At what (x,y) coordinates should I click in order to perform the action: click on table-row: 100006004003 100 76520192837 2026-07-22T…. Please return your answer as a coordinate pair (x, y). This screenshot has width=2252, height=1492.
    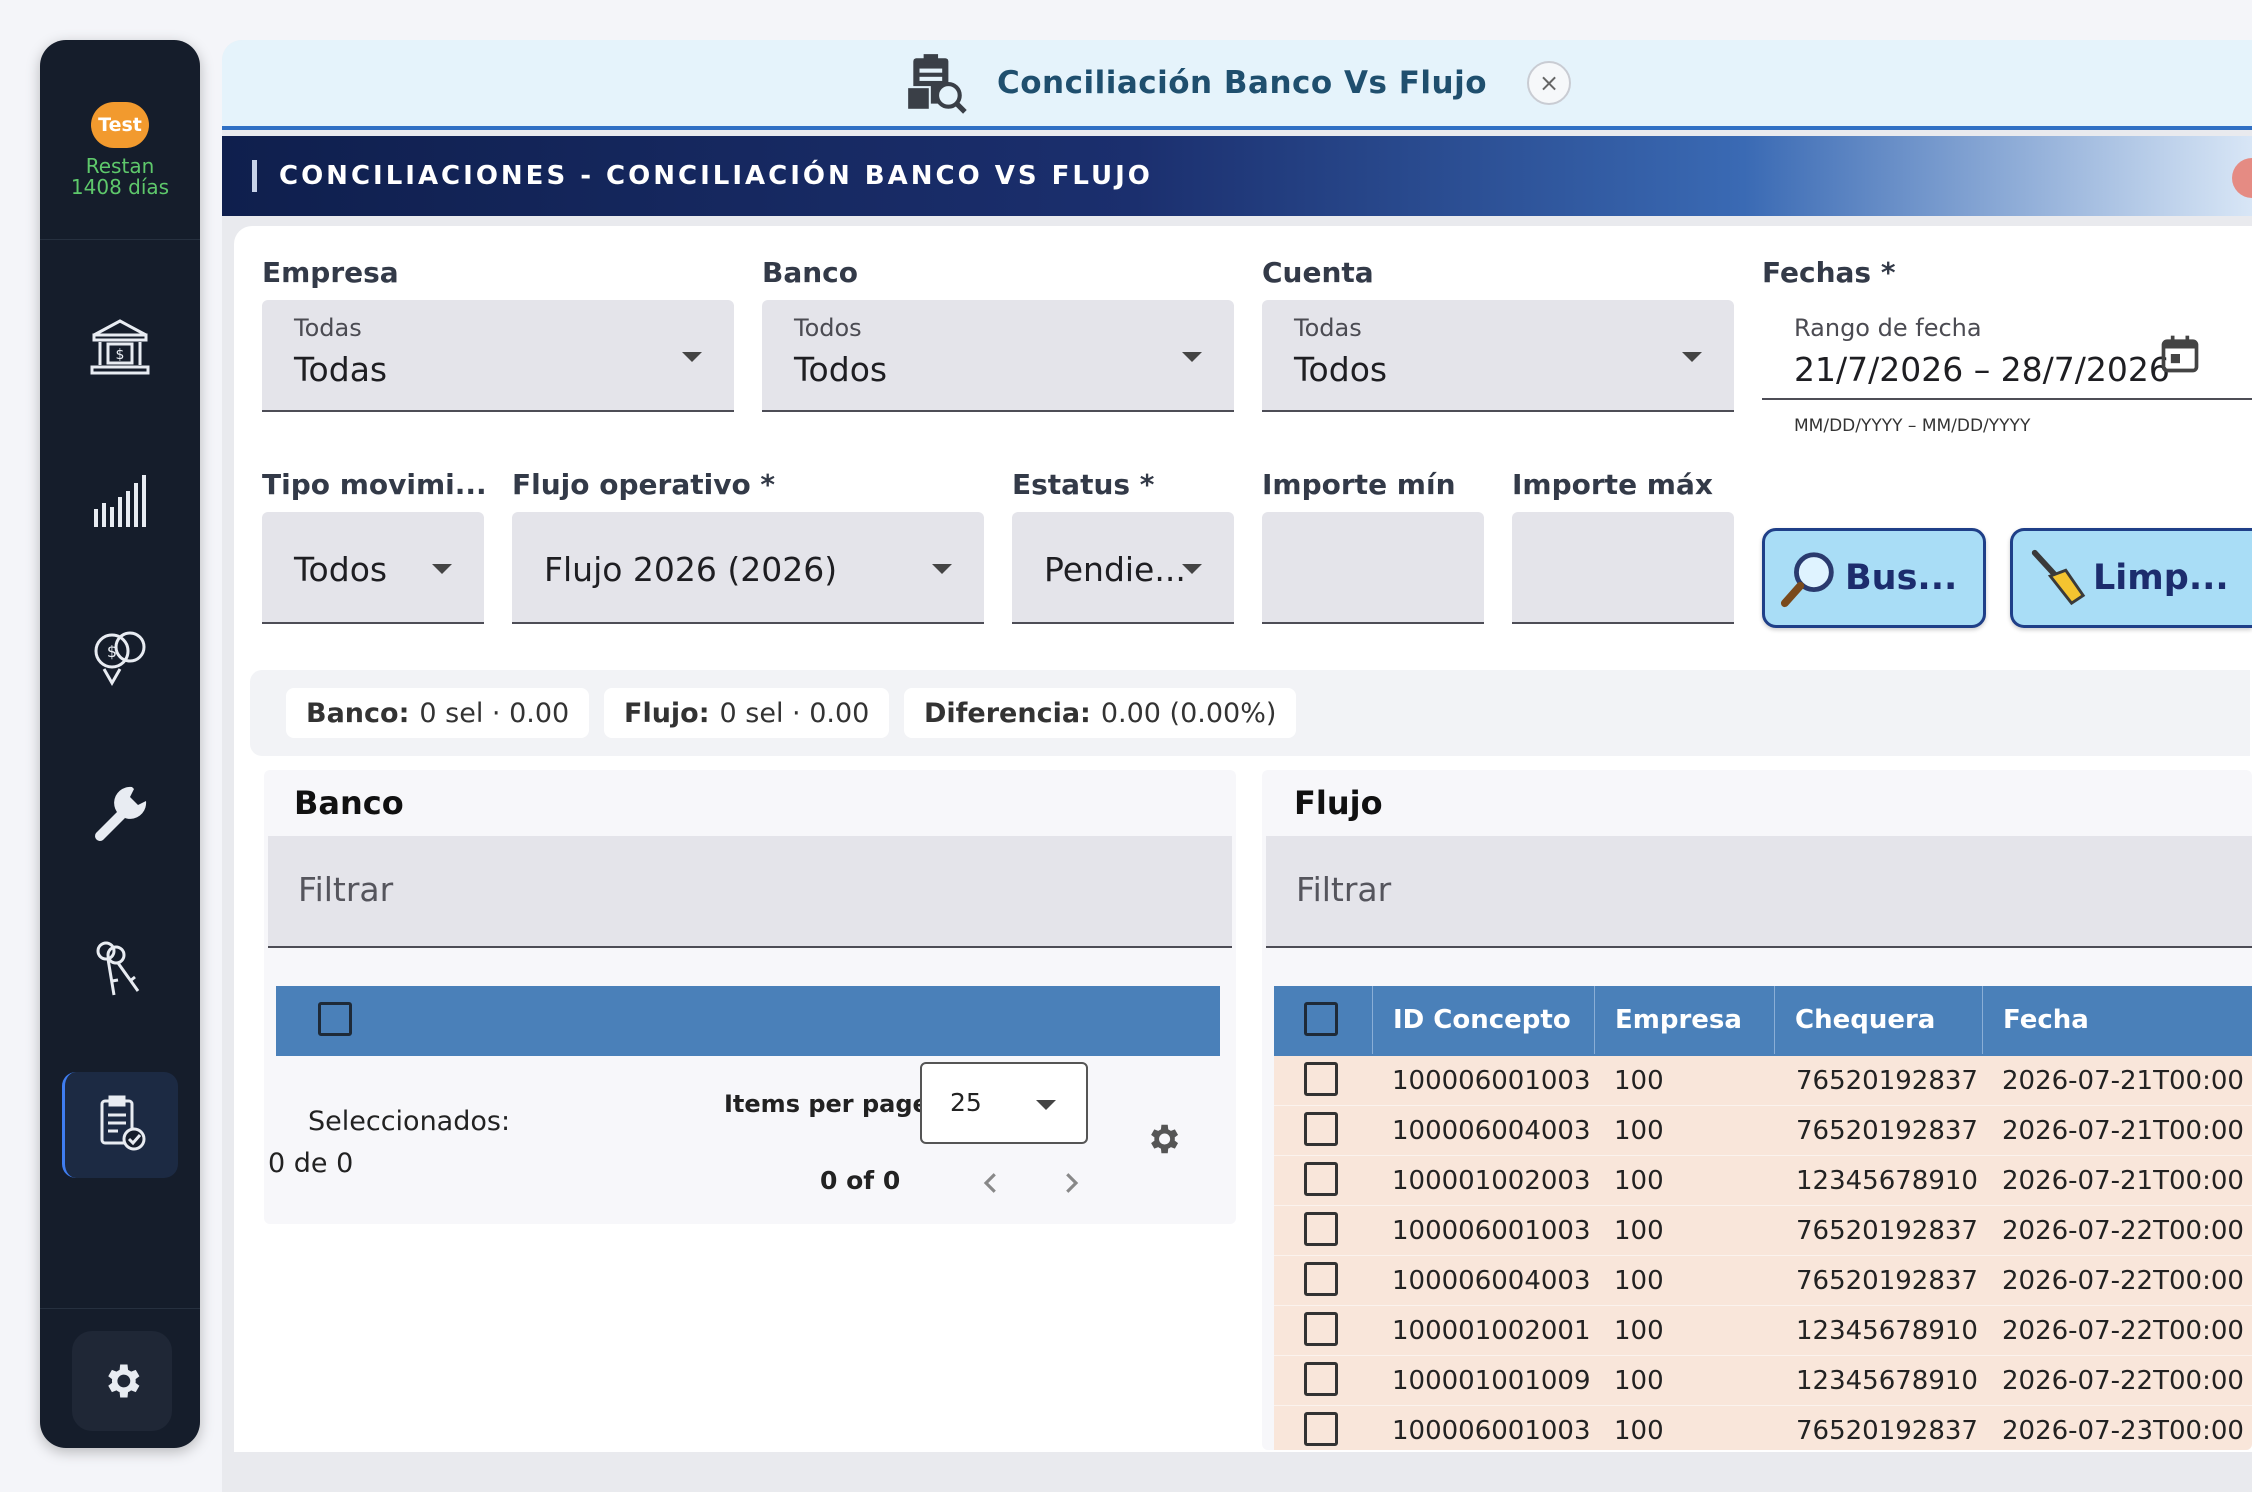
    Looking at the image, I should click on (1763, 1281).